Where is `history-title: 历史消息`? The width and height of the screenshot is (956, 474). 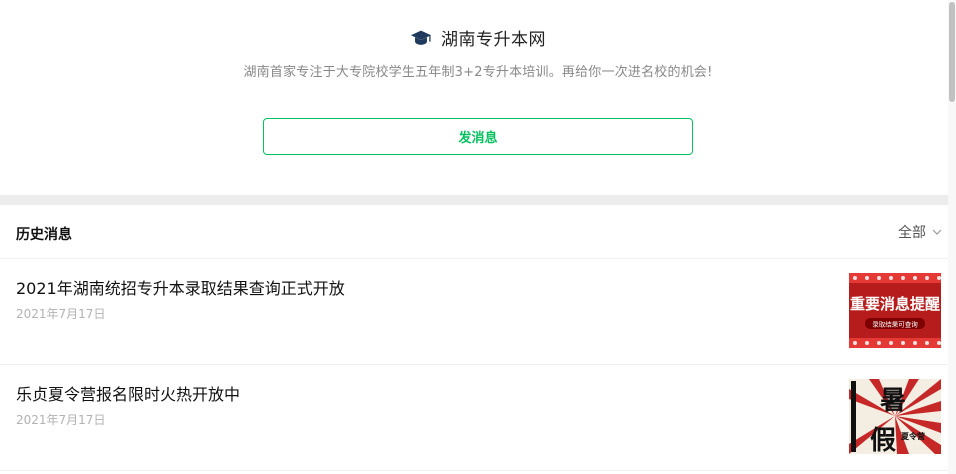 history-title: 历史消息 is located at coordinates (44, 235).